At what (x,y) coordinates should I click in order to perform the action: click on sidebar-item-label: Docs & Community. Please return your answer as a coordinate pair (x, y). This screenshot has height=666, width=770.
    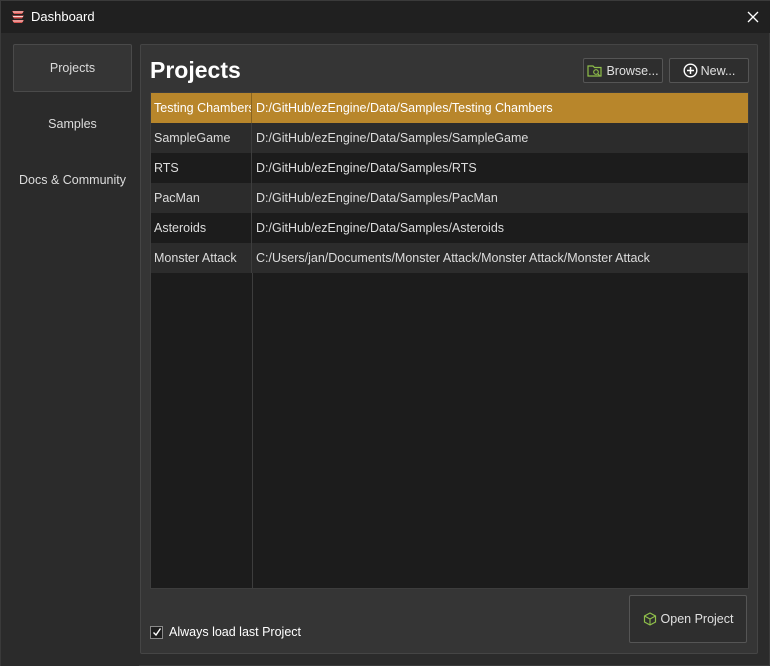
    Looking at the image, I should click on (72, 180).